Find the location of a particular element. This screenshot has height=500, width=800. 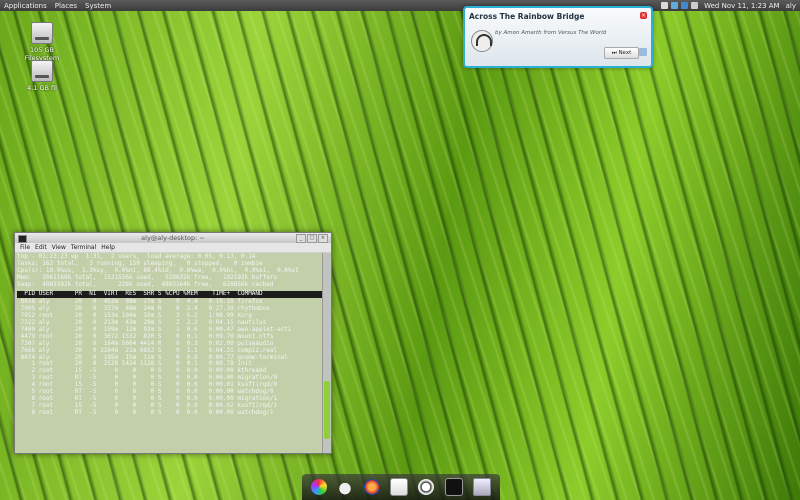

clock: Wed Nov 11, 1:23 AM is located at coordinates (742, 6).